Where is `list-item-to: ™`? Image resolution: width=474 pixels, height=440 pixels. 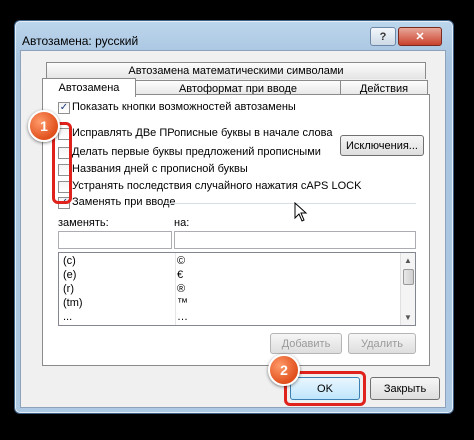 list-item-to: ™ is located at coordinates (182, 303).